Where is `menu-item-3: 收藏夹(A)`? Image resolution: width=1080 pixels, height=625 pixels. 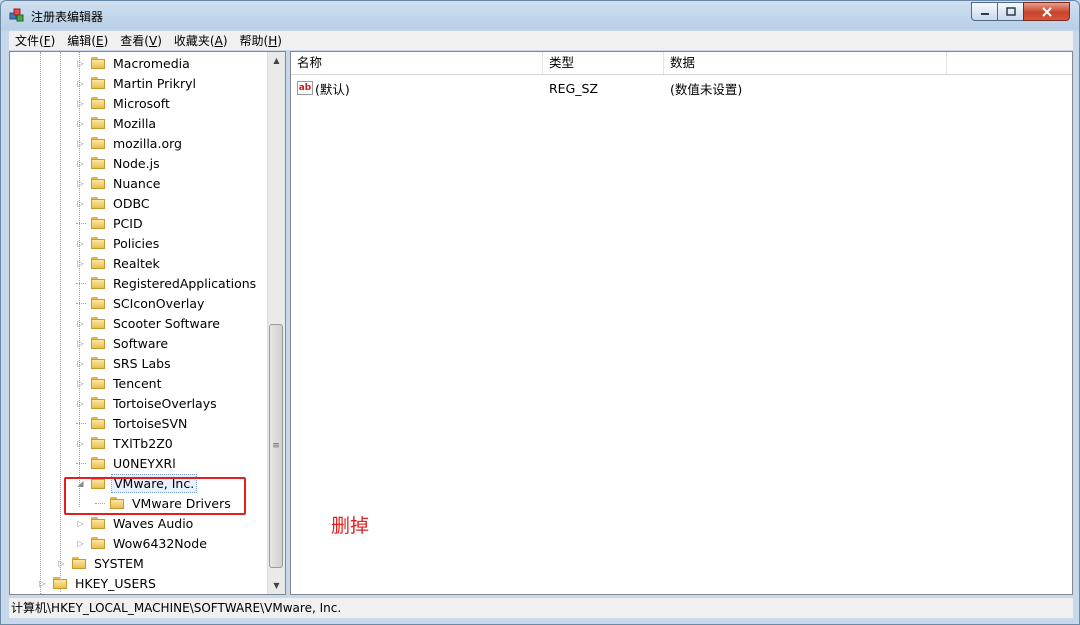 menu-item-3: 收藏夹(A) is located at coordinates (201, 40).